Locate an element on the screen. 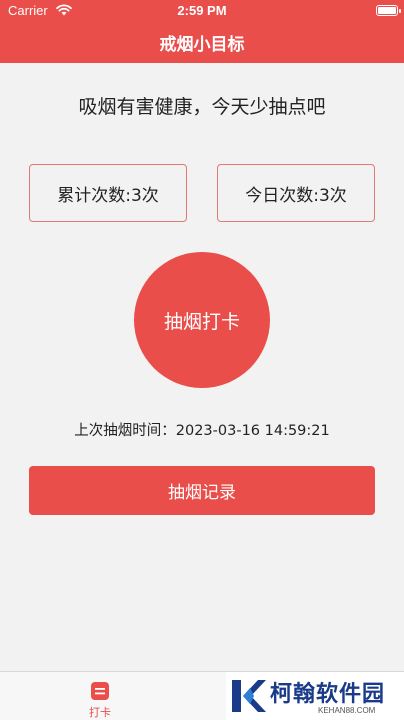 The width and height of the screenshot is (404, 720). last-smoke-time: 上次抽烟时间：2023-03-16 14:59:21 is located at coordinates (202, 431).